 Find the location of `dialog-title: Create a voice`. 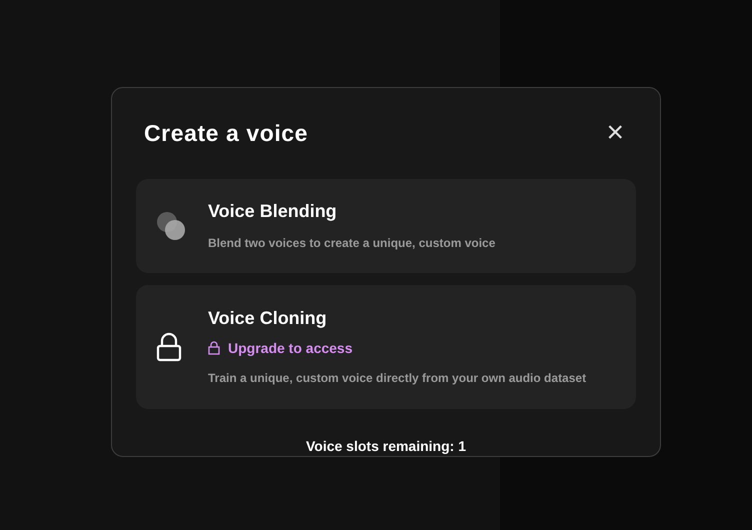

dialog-title: Create a voice is located at coordinates (226, 133).